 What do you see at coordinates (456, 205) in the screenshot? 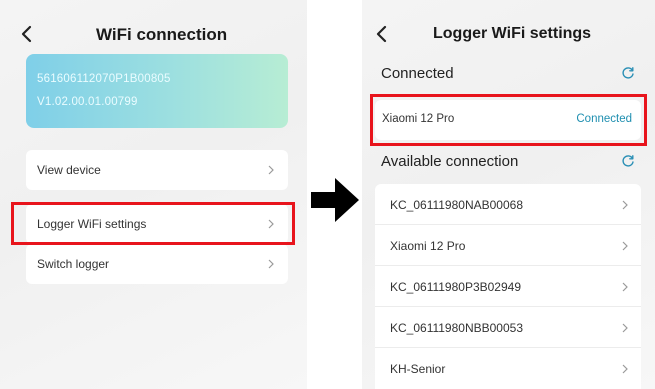
I see `network-name: KC_06111980NAB00068` at bounding box center [456, 205].